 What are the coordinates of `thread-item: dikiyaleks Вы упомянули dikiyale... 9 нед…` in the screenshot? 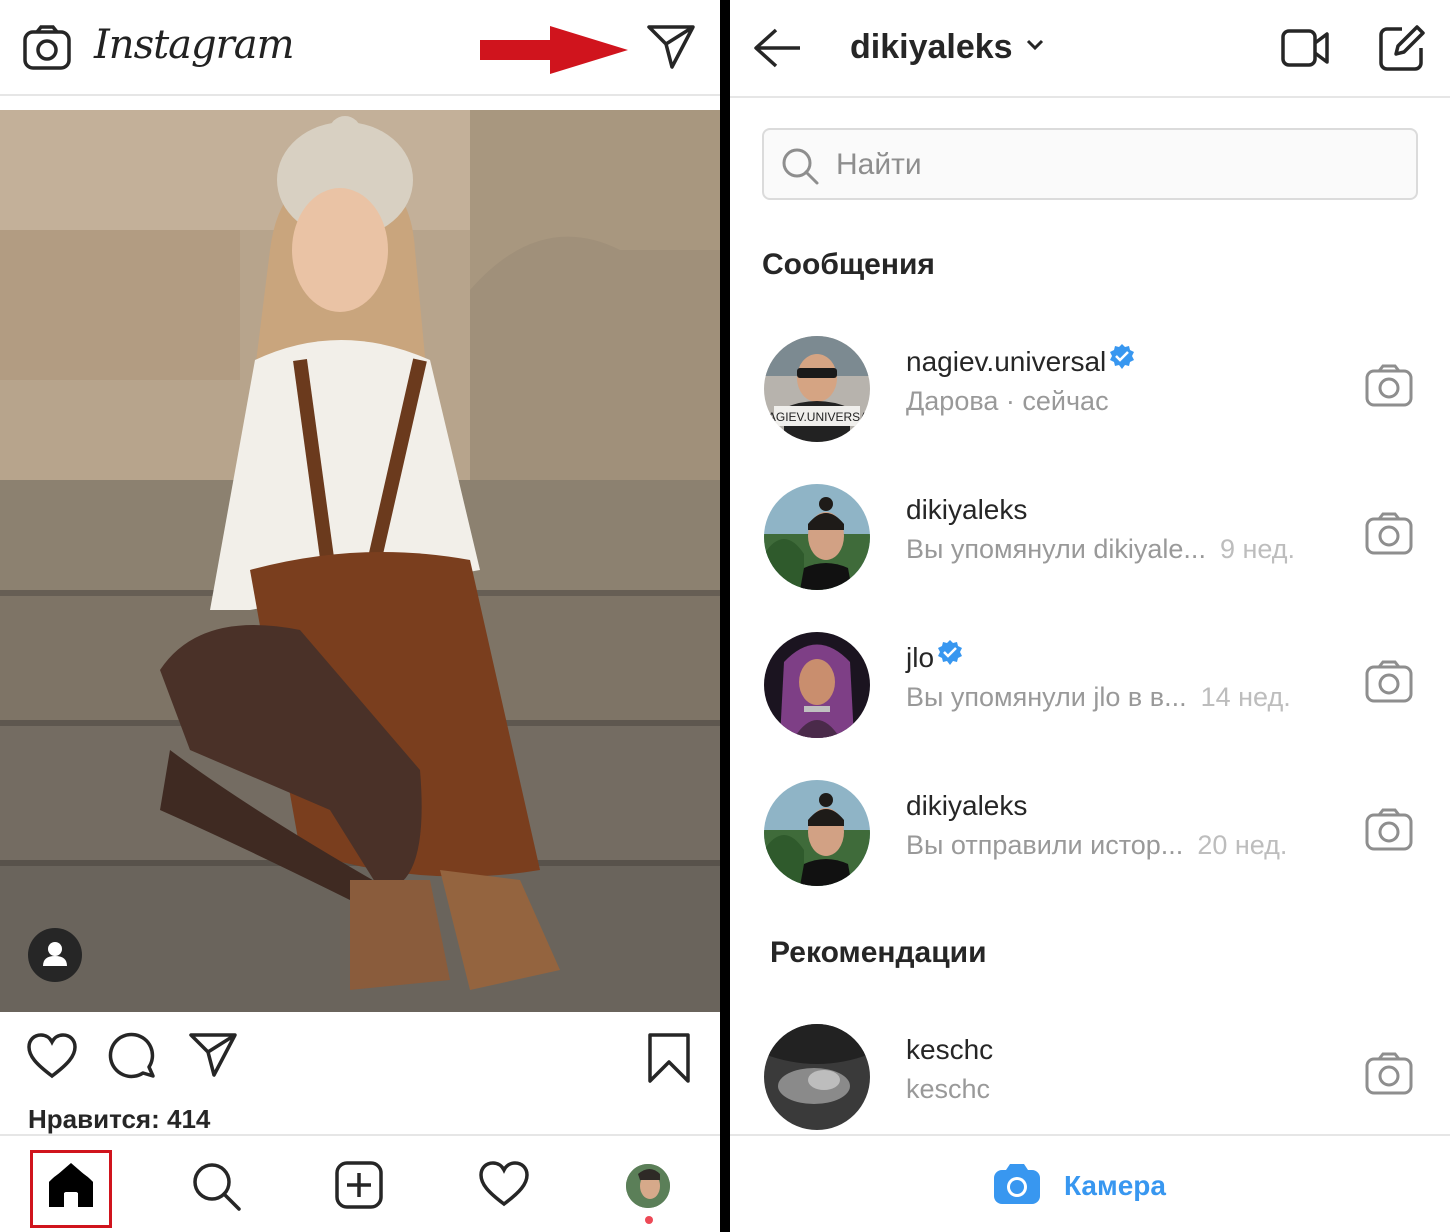 It's located at (1090, 536).